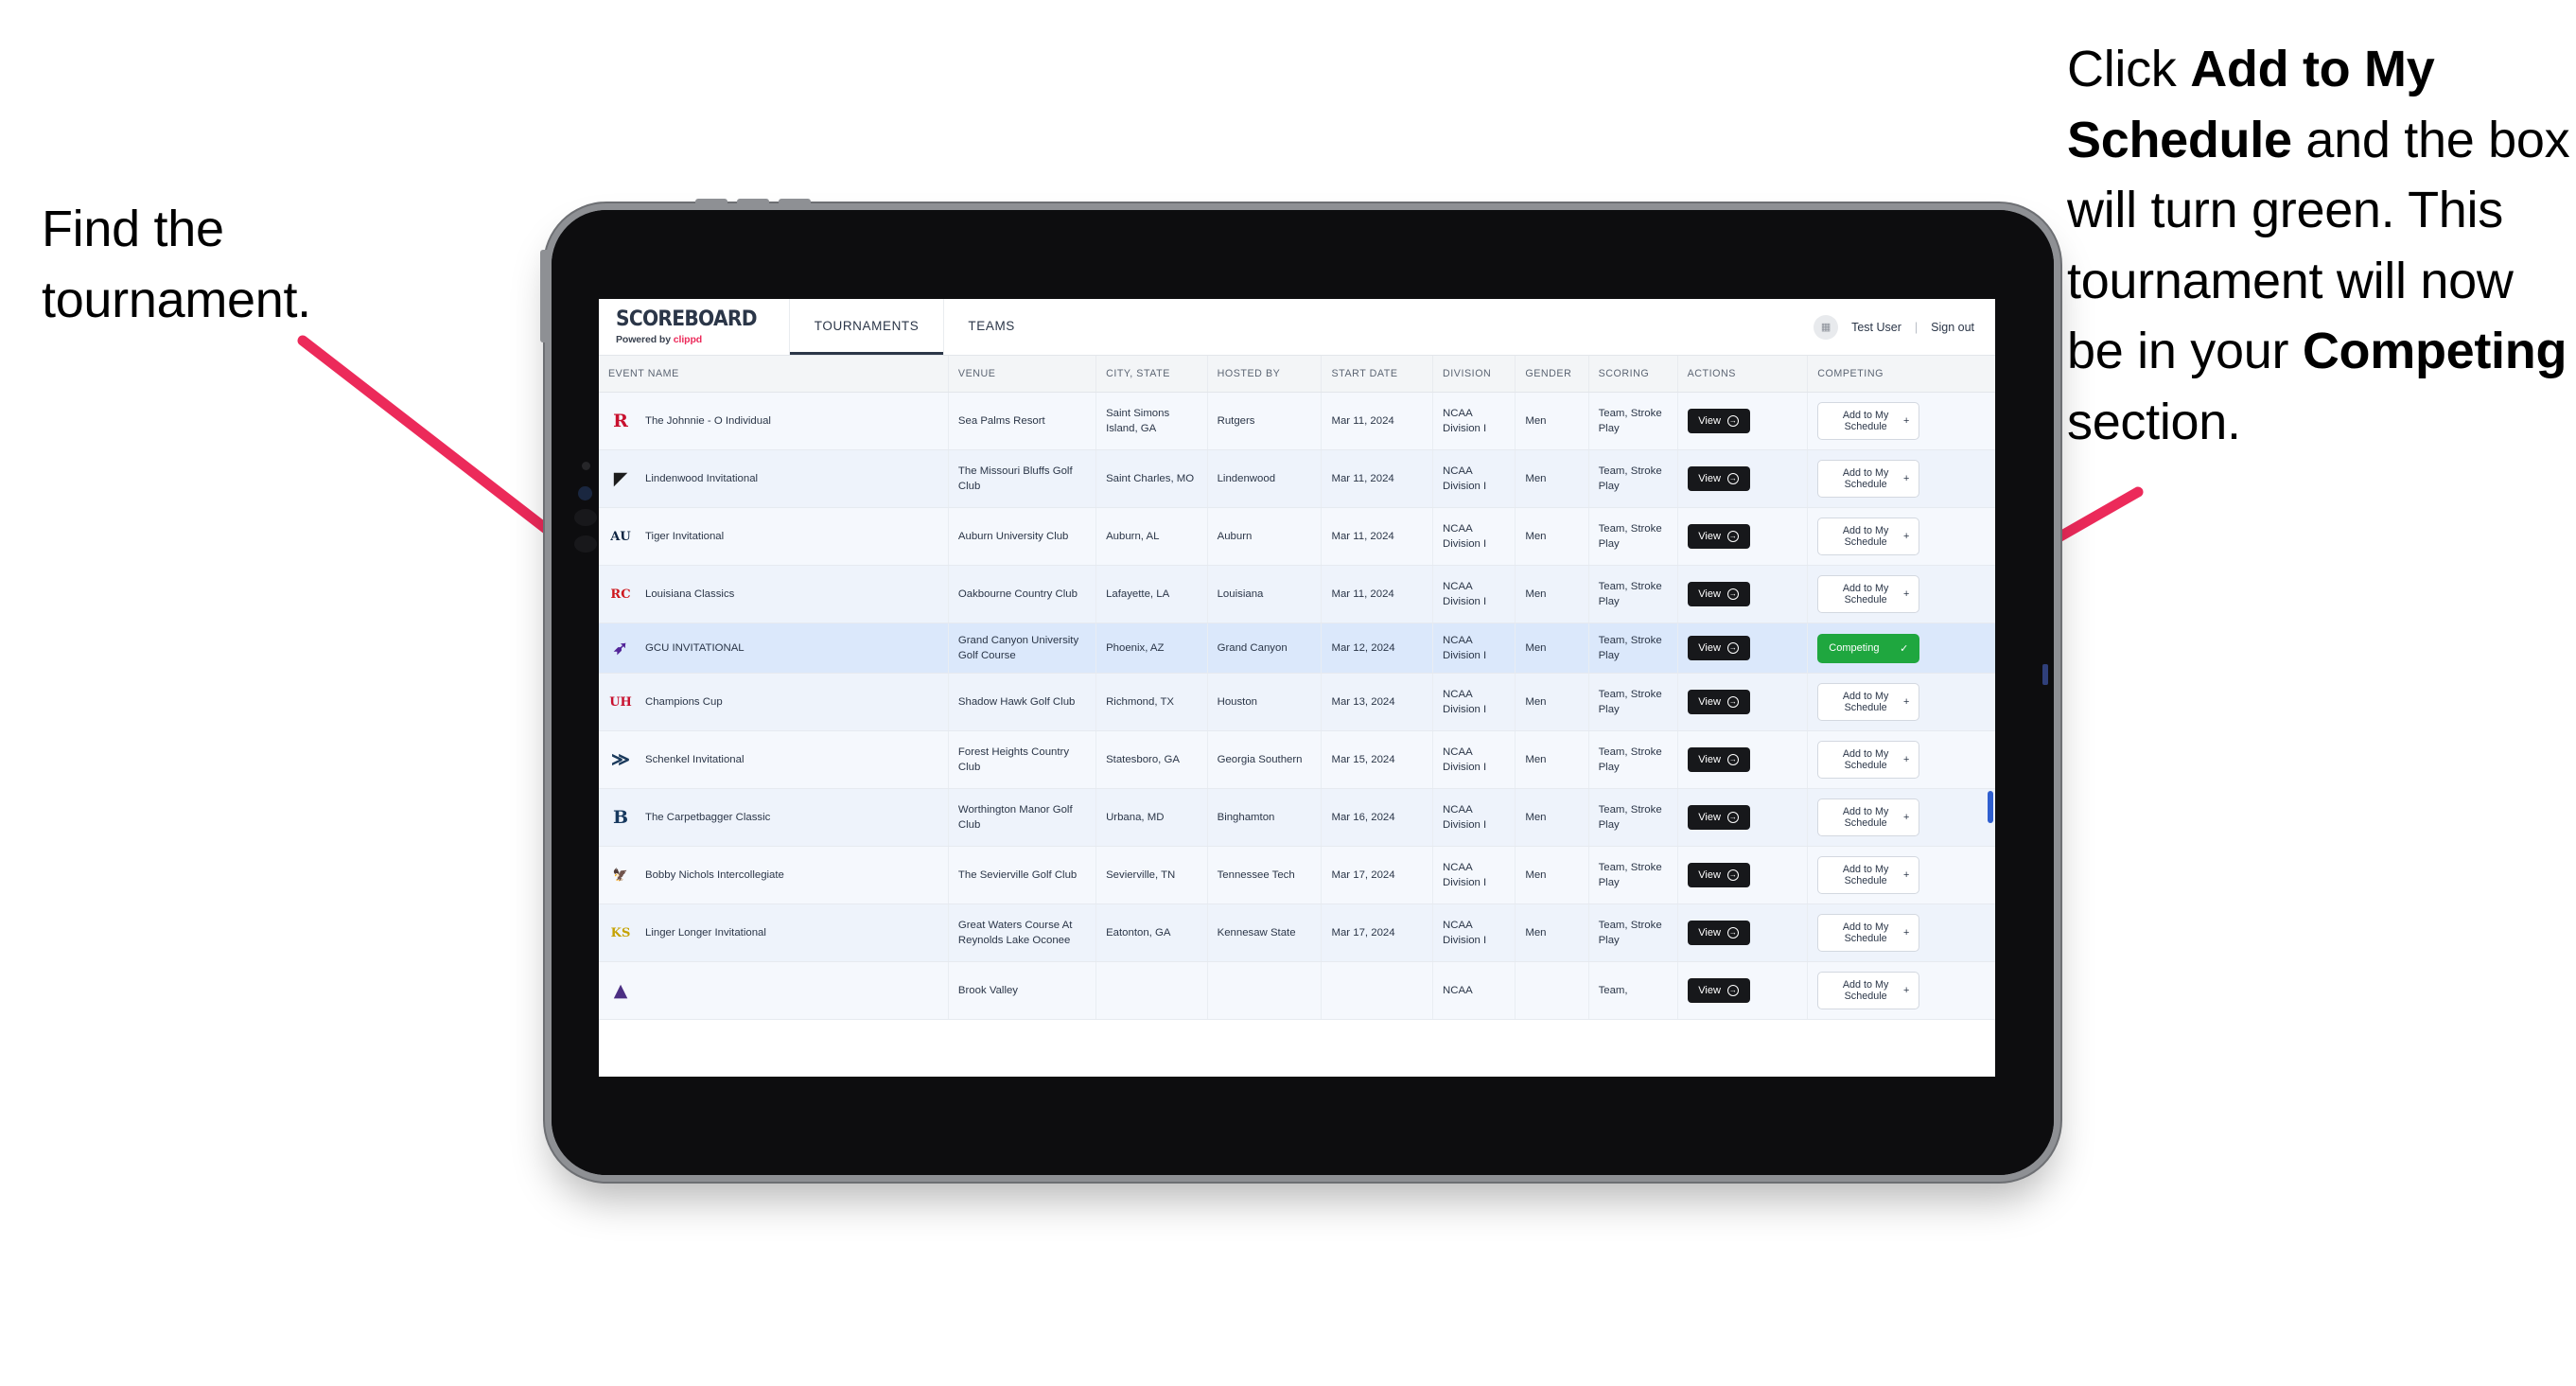  Describe the element at coordinates (1827, 327) in the screenshot. I see `grid-icon: ▦` at that location.